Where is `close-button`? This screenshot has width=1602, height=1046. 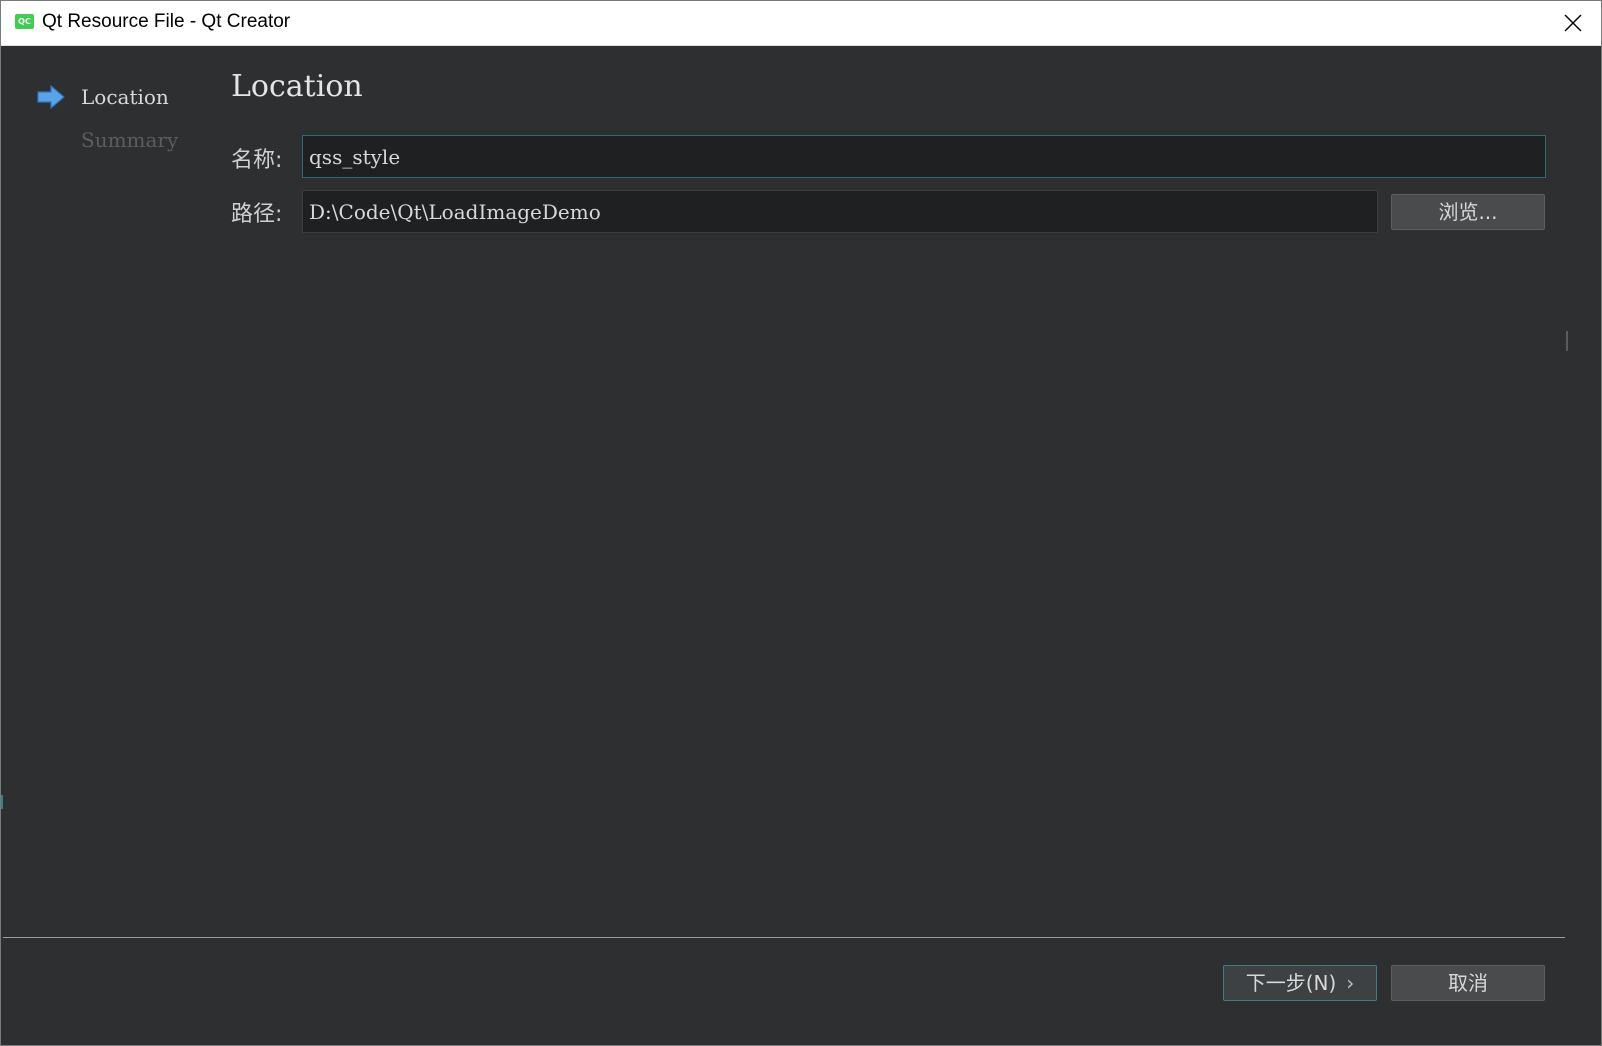
close-button is located at coordinates (1573, 23).